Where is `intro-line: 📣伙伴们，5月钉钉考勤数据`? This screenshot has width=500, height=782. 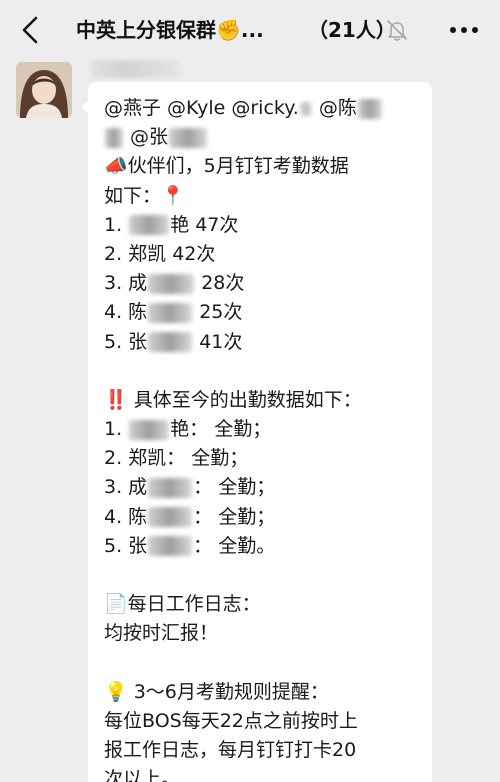
intro-line: 📣伙伴们，5月钉钉考勤数据 is located at coordinates (226, 166).